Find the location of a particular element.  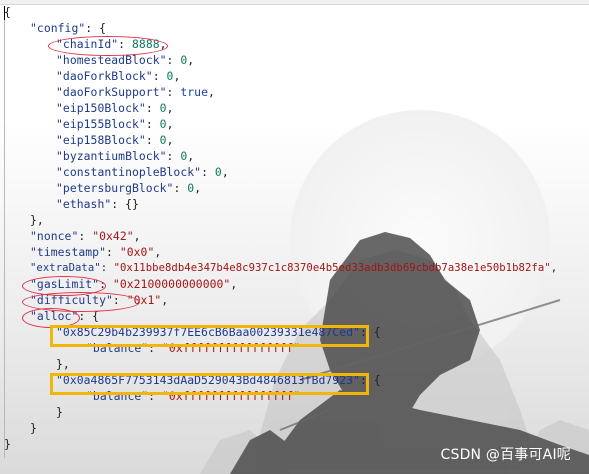

code-line: "eip155Block": 0, is located at coordinates (114, 124).